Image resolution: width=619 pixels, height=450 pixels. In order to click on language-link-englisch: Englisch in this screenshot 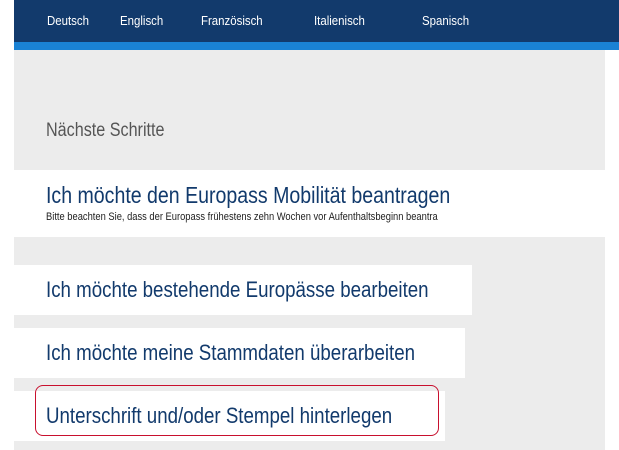, I will do `click(141, 21)`.